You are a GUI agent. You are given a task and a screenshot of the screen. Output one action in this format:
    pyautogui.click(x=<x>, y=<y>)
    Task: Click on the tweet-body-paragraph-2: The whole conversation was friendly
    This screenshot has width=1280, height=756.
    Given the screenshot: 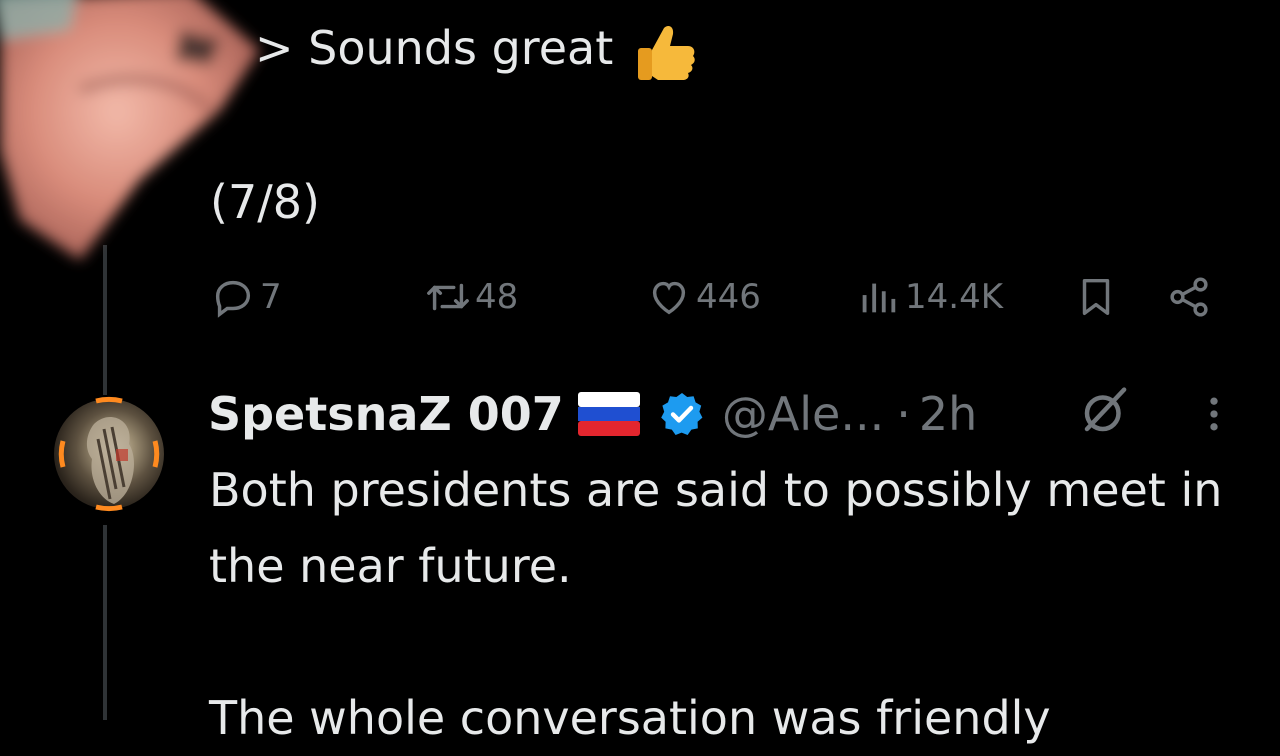 What is the action you would take?
    pyautogui.click(x=630, y=718)
    